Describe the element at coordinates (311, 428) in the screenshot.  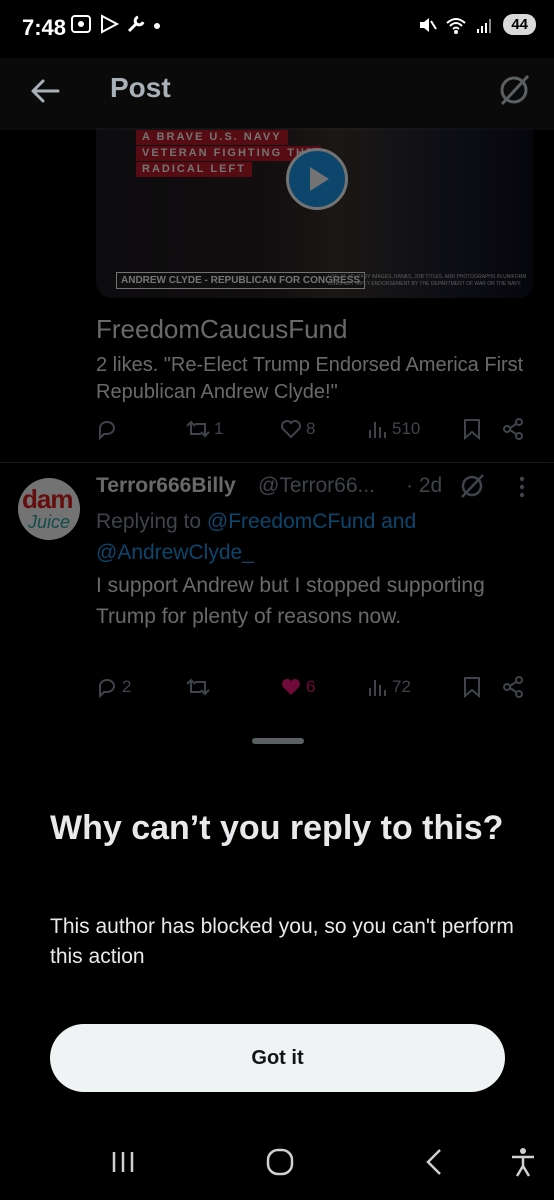
I see `like-count: 8` at that location.